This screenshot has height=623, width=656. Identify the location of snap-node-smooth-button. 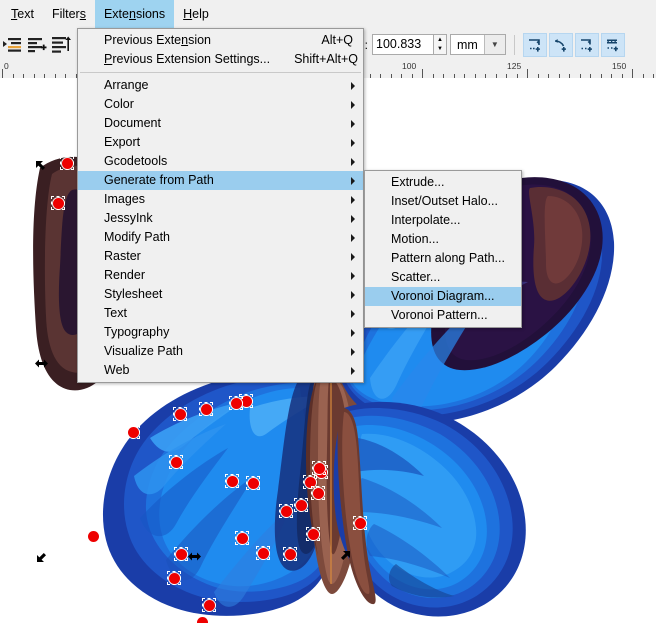
(560, 44).